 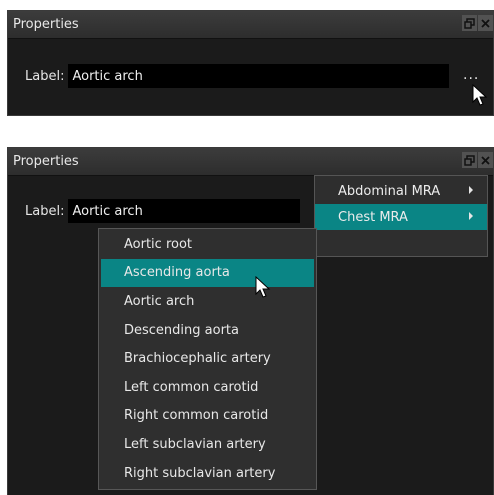 I want to click on submenu-item-abdominal-mra: Abdominal MRA, so click(x=401, y=191).